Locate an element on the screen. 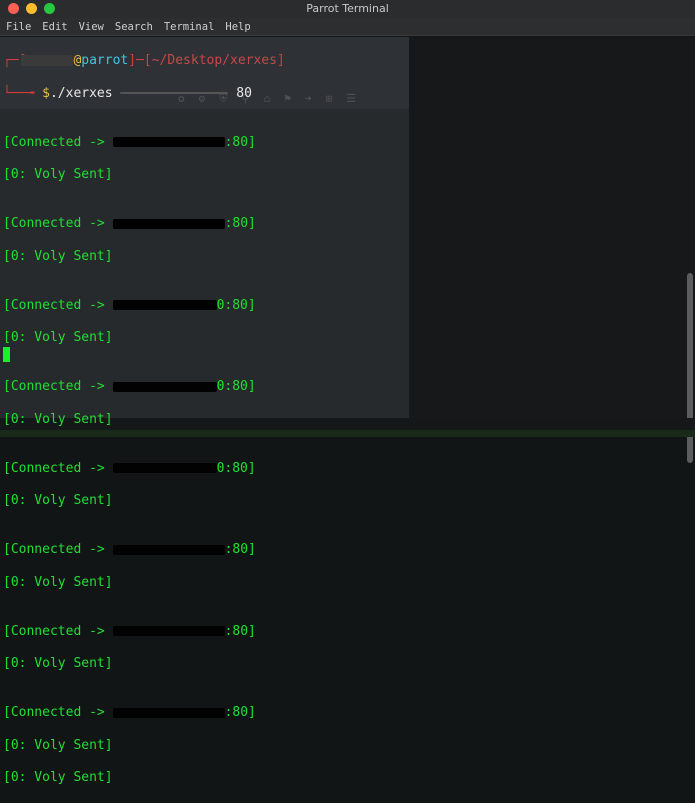 Image resolution: width=695 pixels, height=803 pixels. ghost-grid-icon: ⊞ is located at coordinates (329, 98).